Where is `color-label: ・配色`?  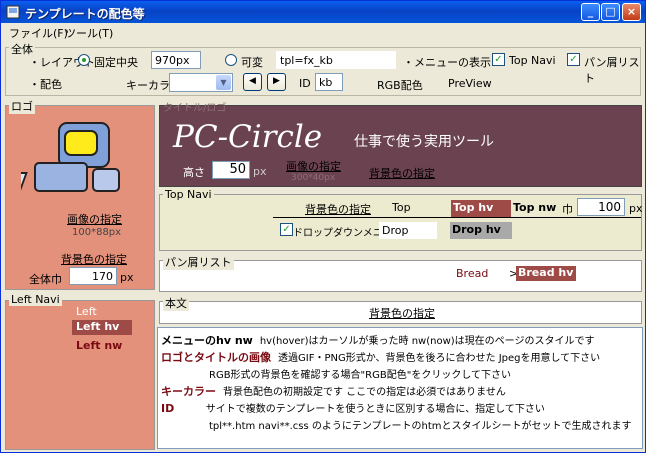
color-label: ・配色 is located at coordinates (45, 84).